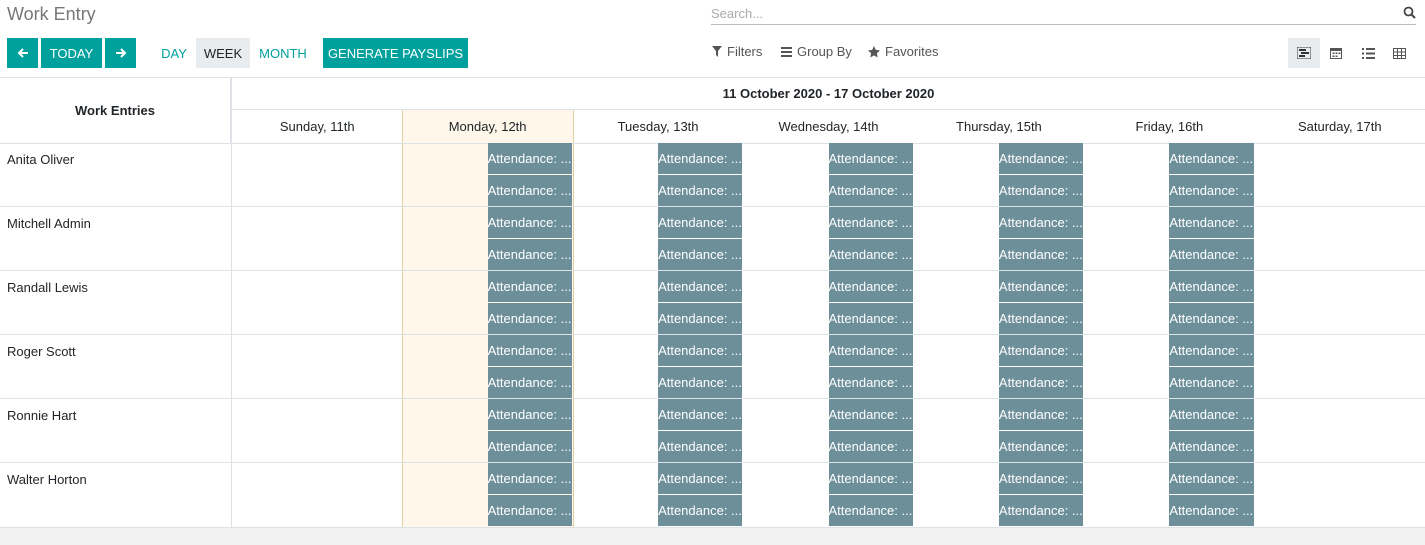 The width and height of the screenshot is (1425, 545). I want to click on filters-button: Filters, so click(737, 51).